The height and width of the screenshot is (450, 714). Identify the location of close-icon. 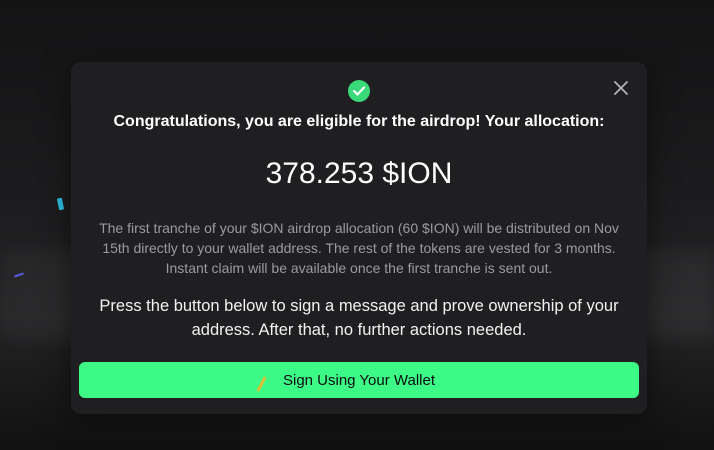
(621, 88).